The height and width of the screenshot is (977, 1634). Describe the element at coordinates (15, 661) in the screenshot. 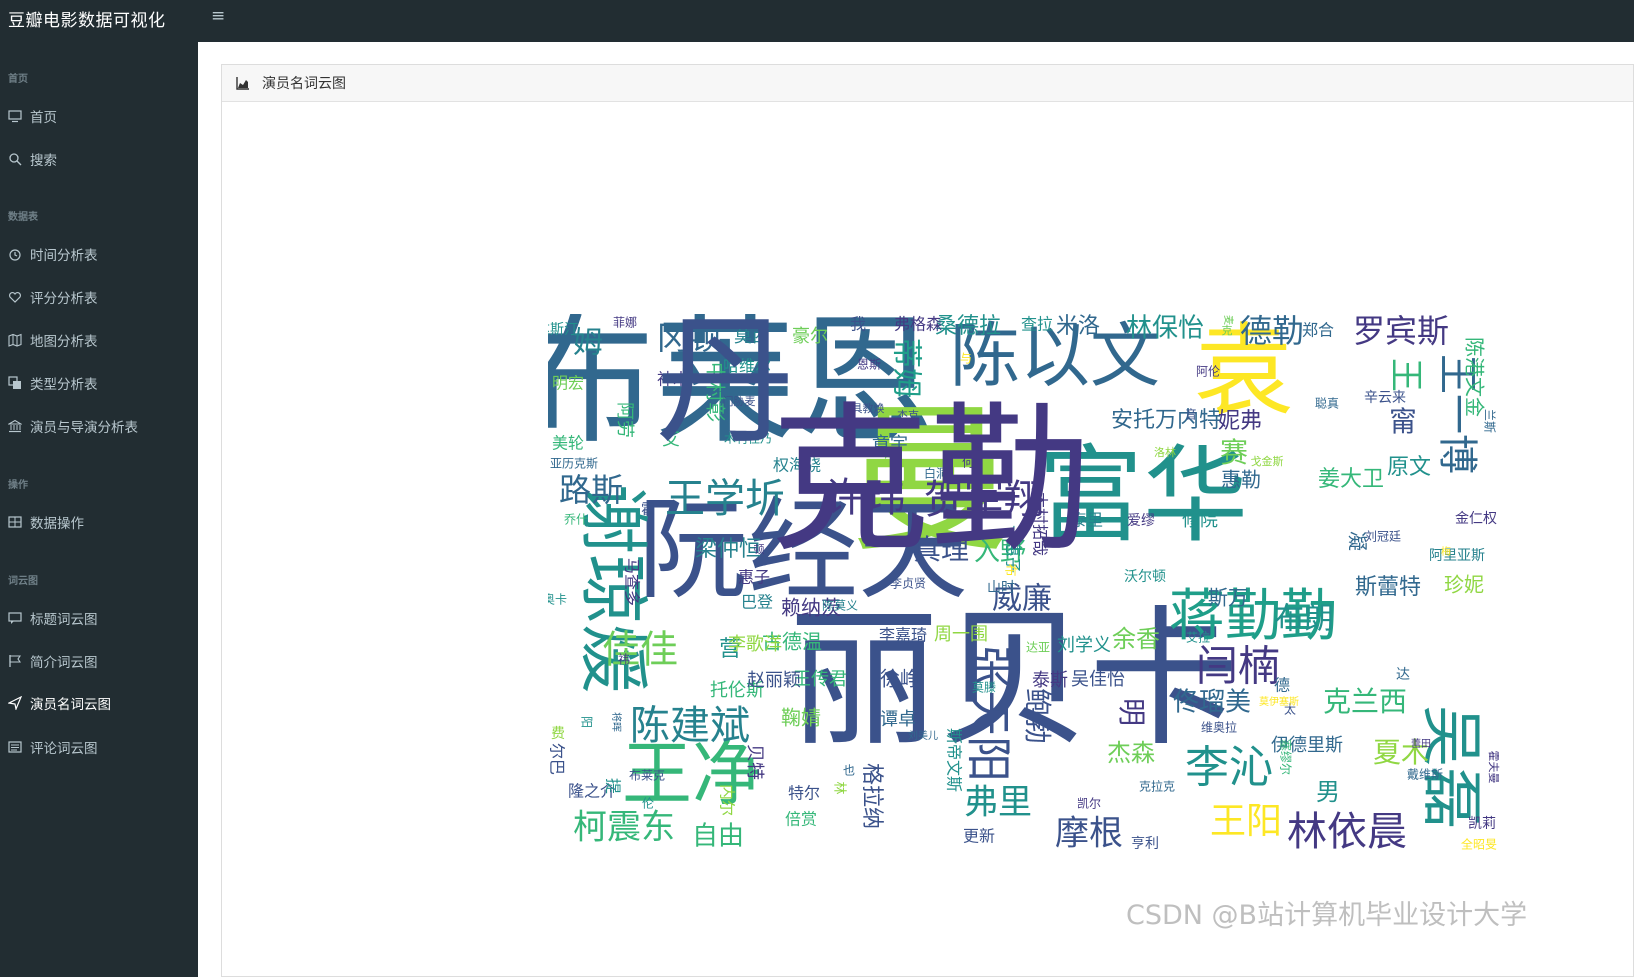

I see `flag-icon` at that location.